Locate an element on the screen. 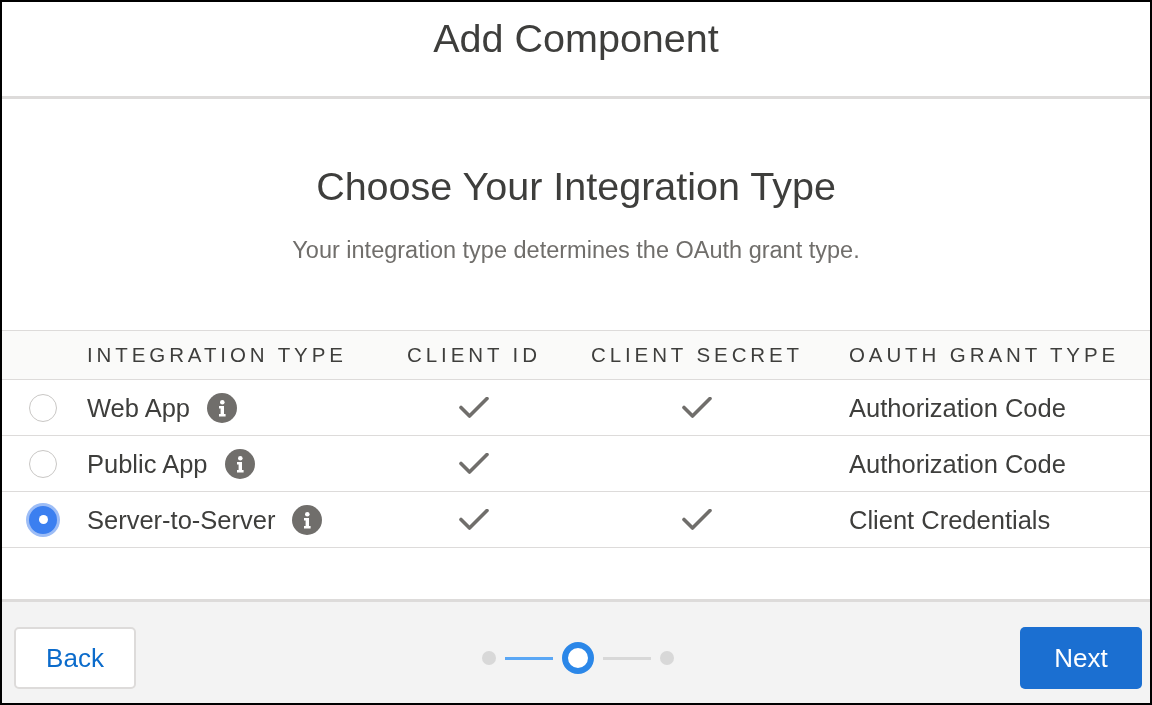  step-connector is located at coordinates (529, 658).